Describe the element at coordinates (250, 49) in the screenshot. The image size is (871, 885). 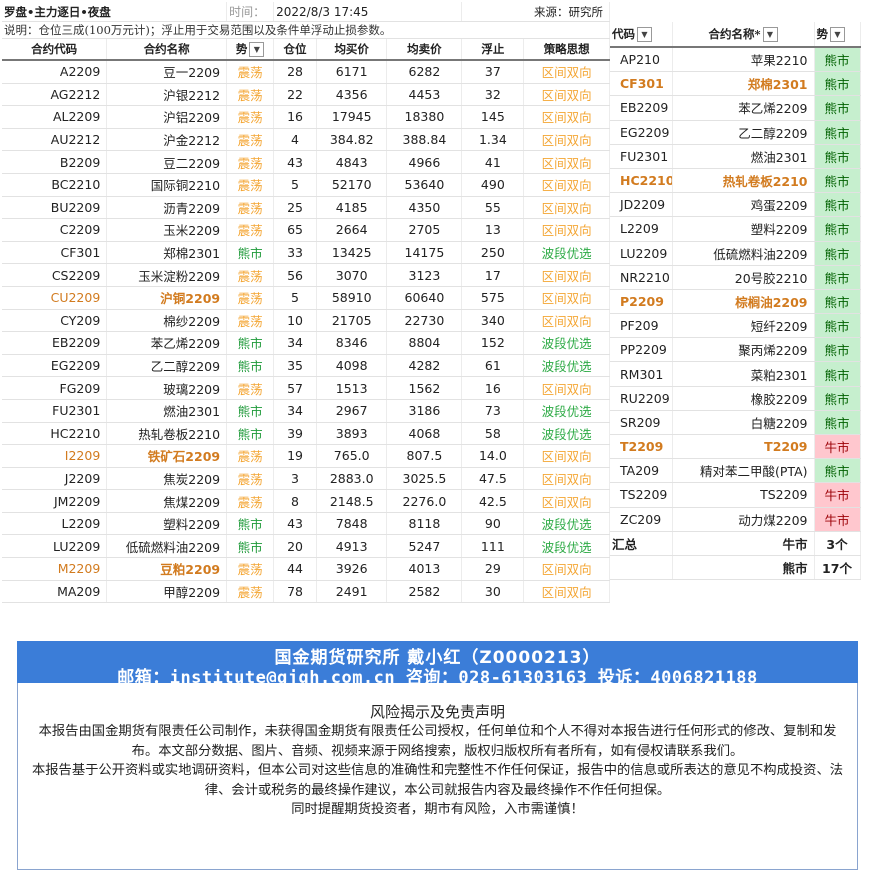
I see `col-header-trend: 势 ▼` at that location.